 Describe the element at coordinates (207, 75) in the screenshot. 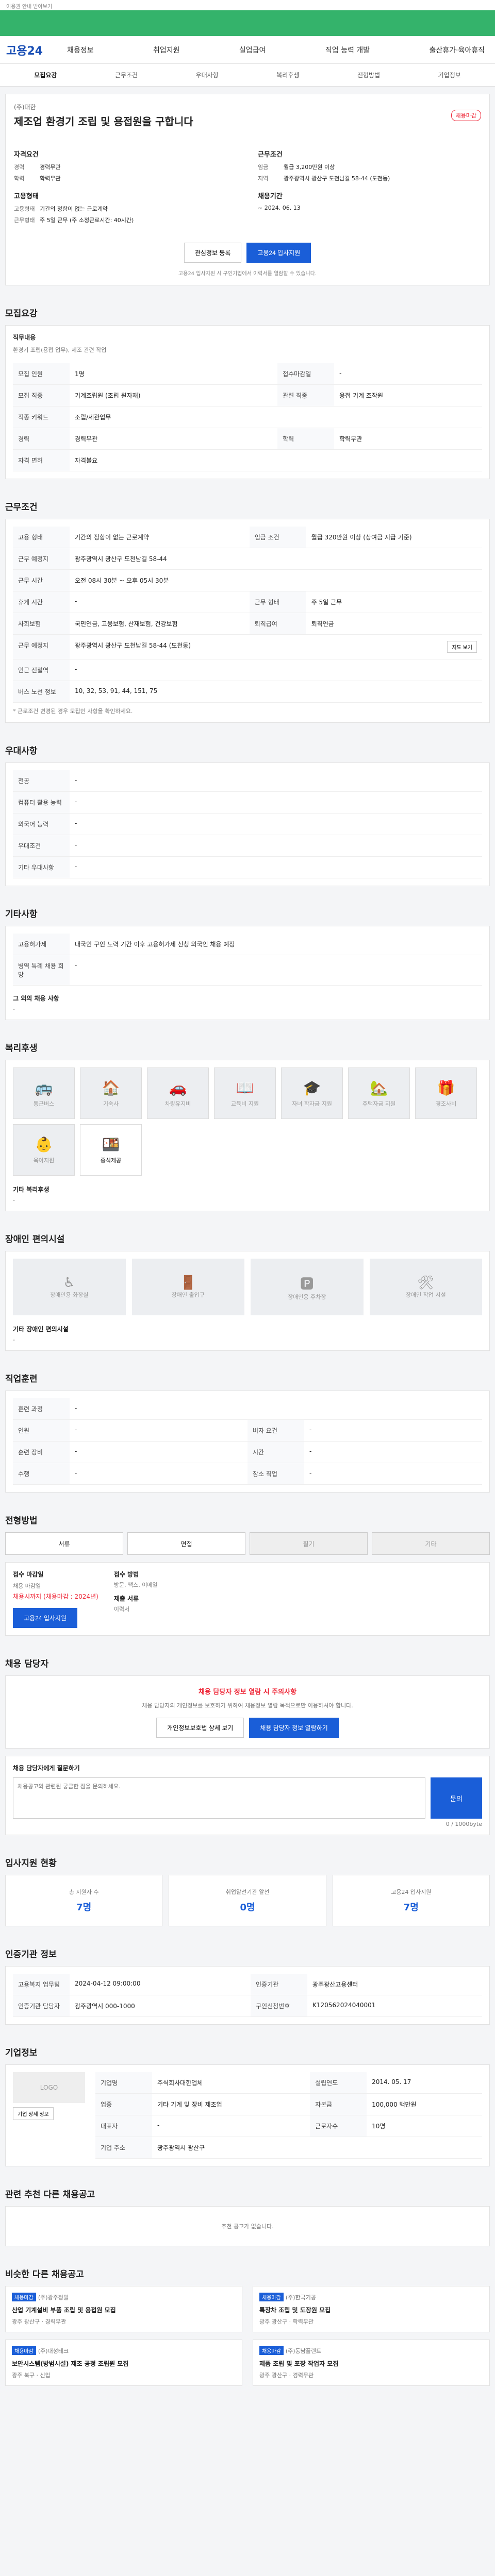

I see `tab-pref: 우대사항` at that location.